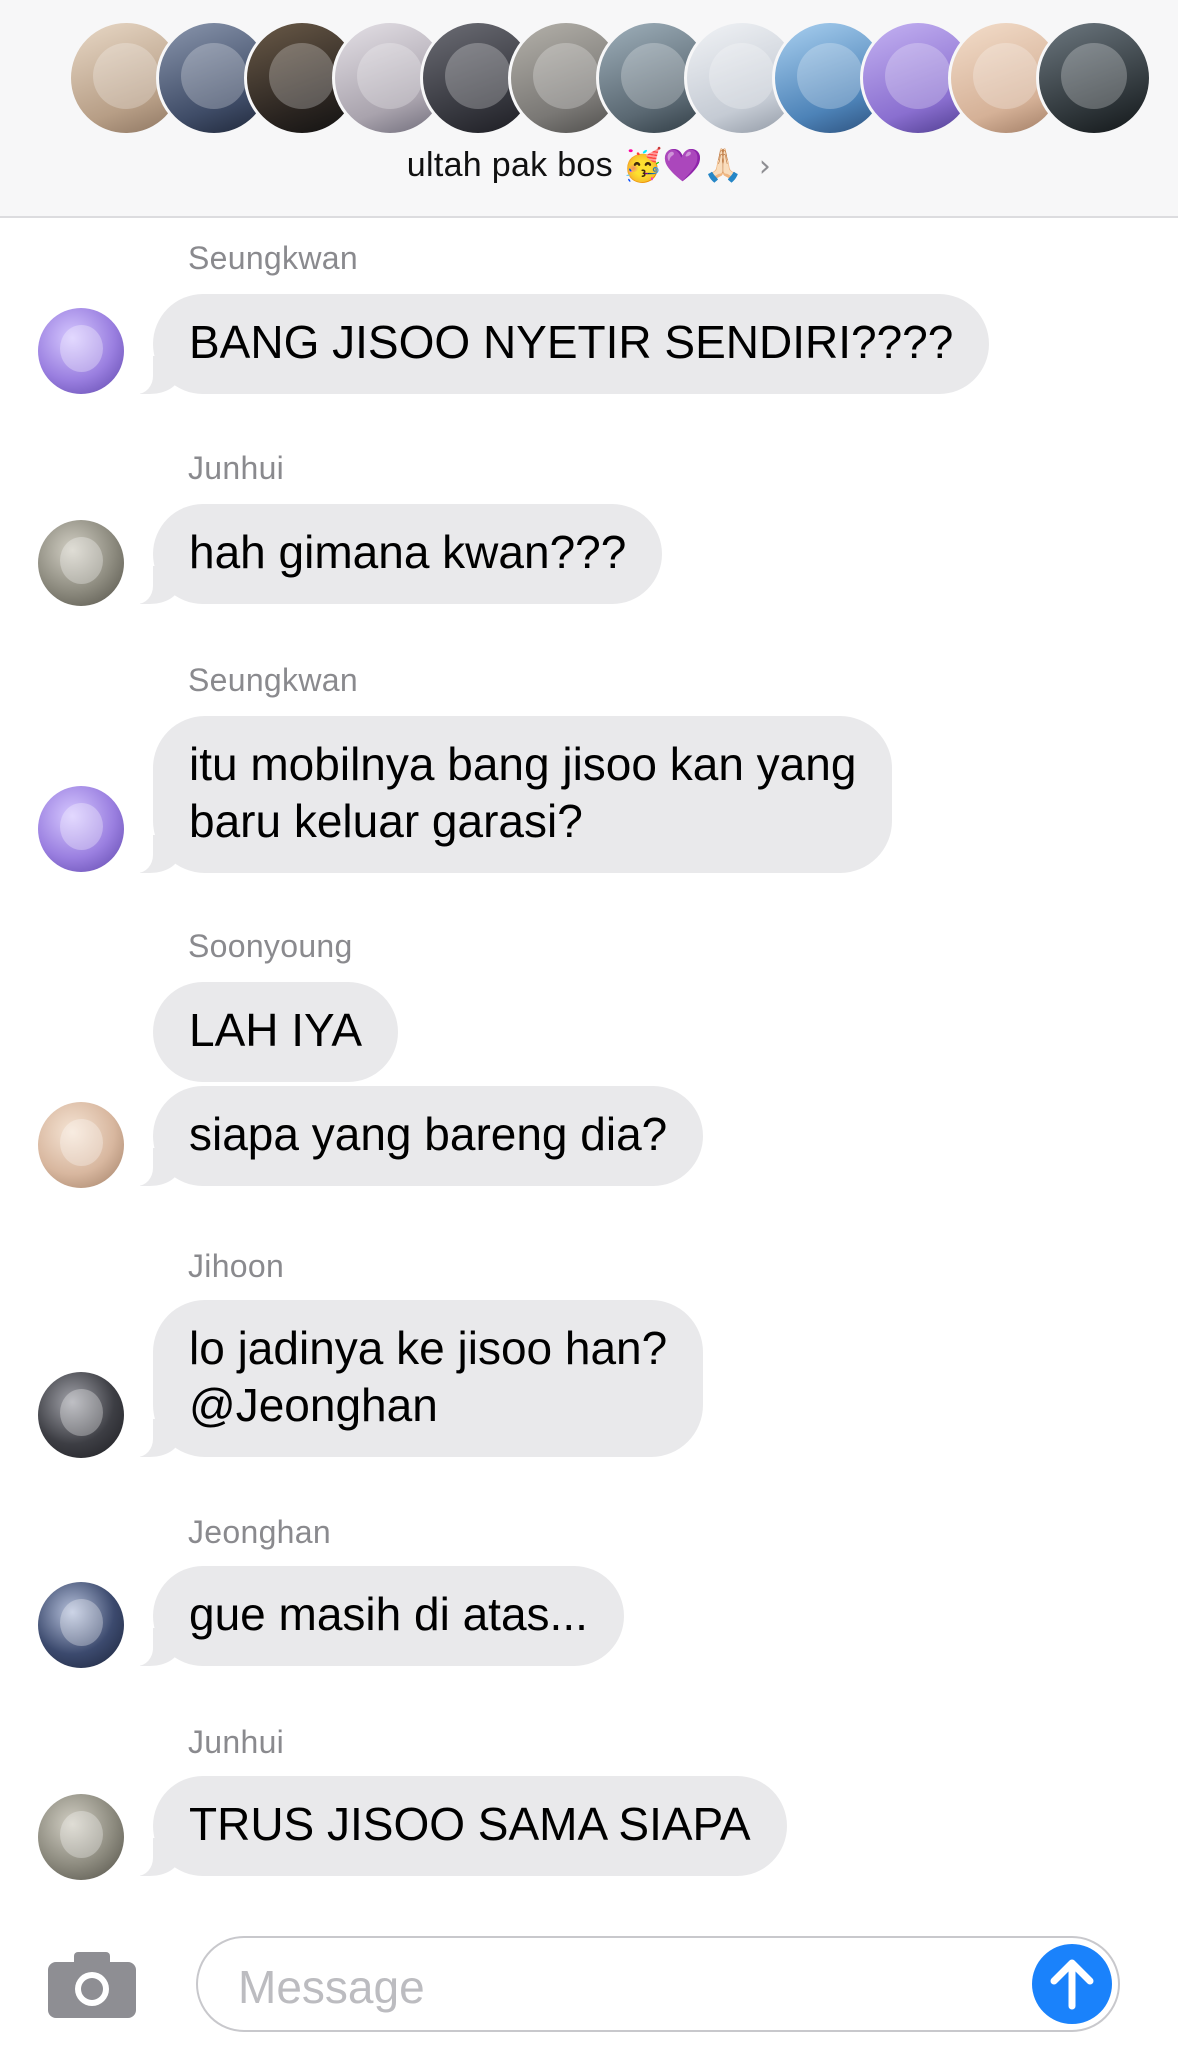  Describe the element at coordinates (610, 78) in the screenshot. I see `group-avatars` at that location.